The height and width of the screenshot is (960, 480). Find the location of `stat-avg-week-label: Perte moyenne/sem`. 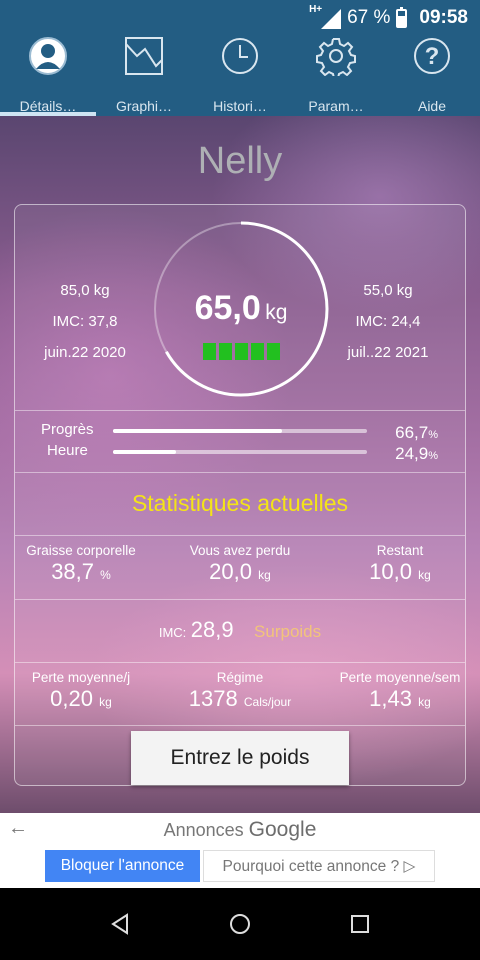

stat-avg-week-label: Perte moyenne/sem is located at coordinates (400, 677).